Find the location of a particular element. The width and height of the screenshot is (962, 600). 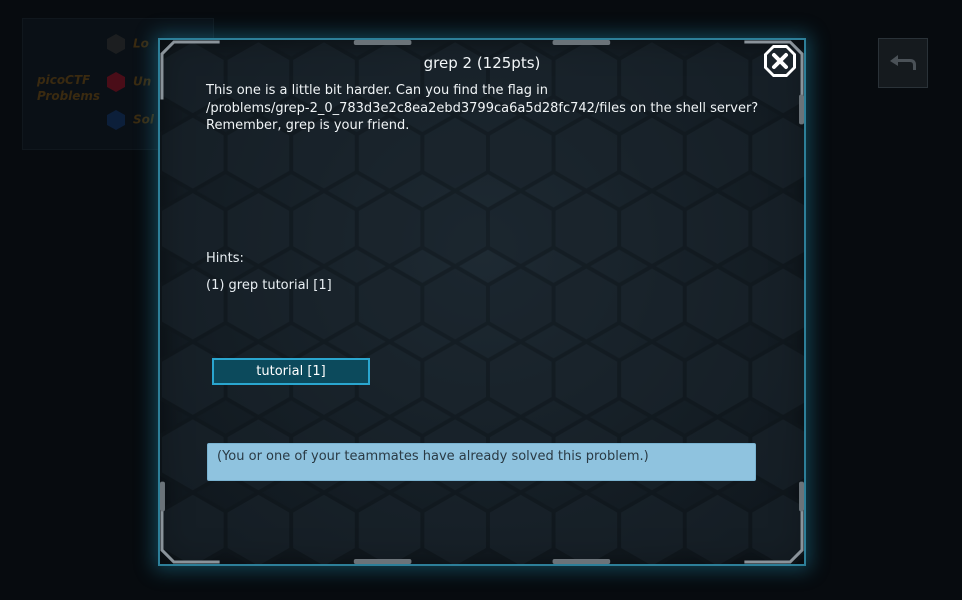

hints-label: Hints: is located at coordinates (225, 258).